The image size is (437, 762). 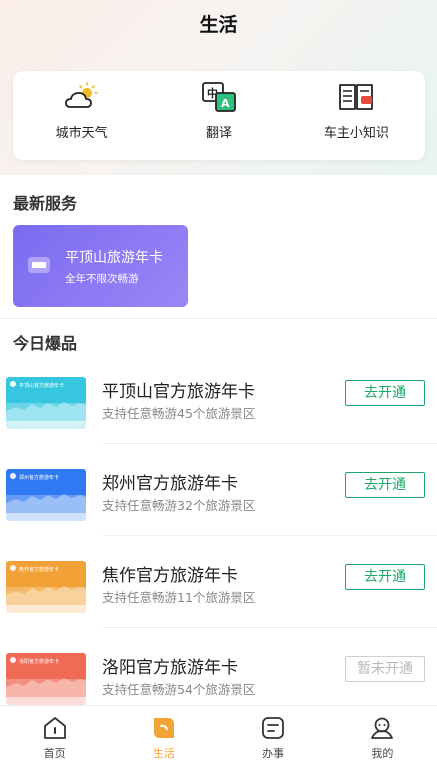 What do you see at coordinates (356, 97) in the screenshot?
I see `book-icon` at bounding box center [356, 97].